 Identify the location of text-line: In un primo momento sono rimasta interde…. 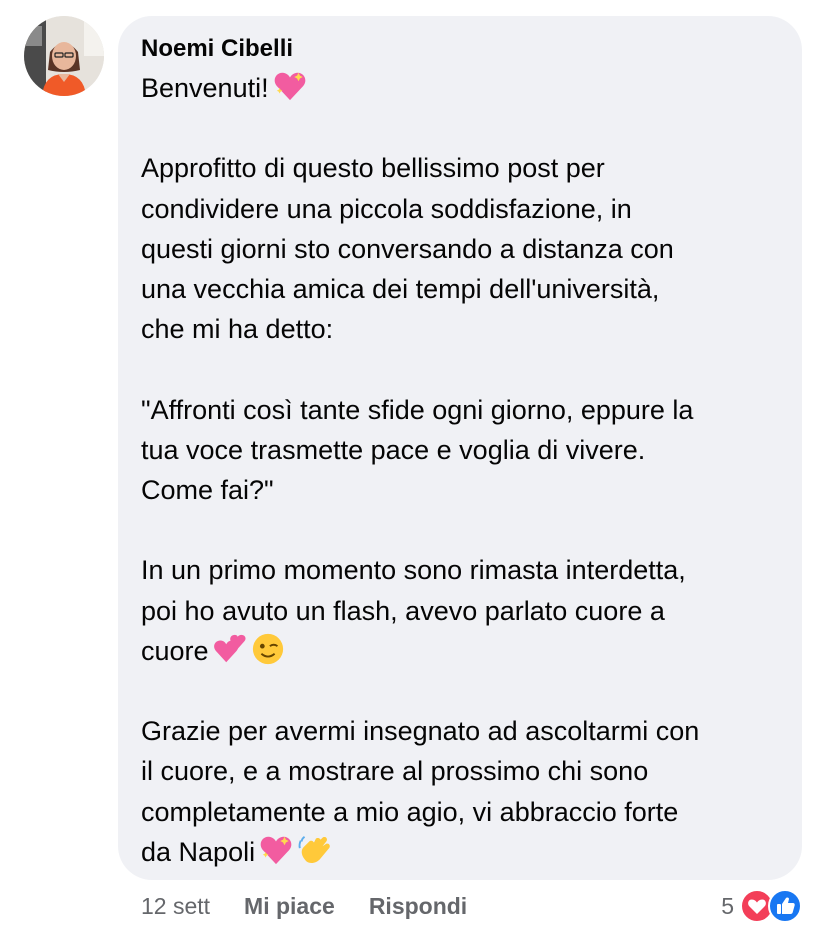
(413, 570).